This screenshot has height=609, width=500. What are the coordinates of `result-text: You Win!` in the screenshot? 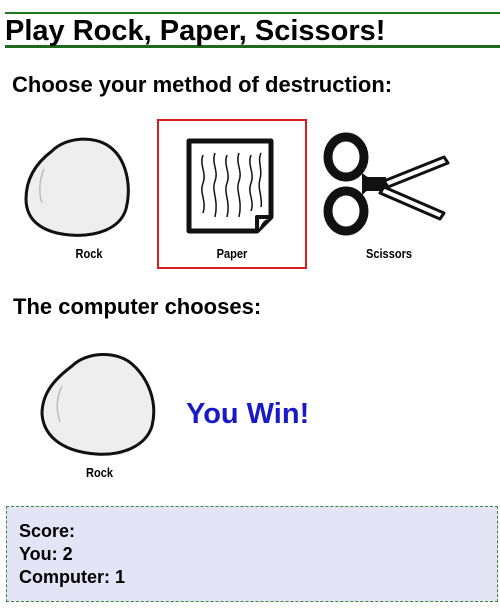 It's located at (248, 414).